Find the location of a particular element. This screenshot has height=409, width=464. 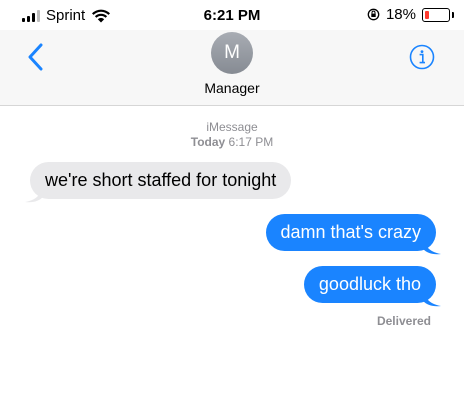

rotation-lock-icon is located at coordinates (373, 14).